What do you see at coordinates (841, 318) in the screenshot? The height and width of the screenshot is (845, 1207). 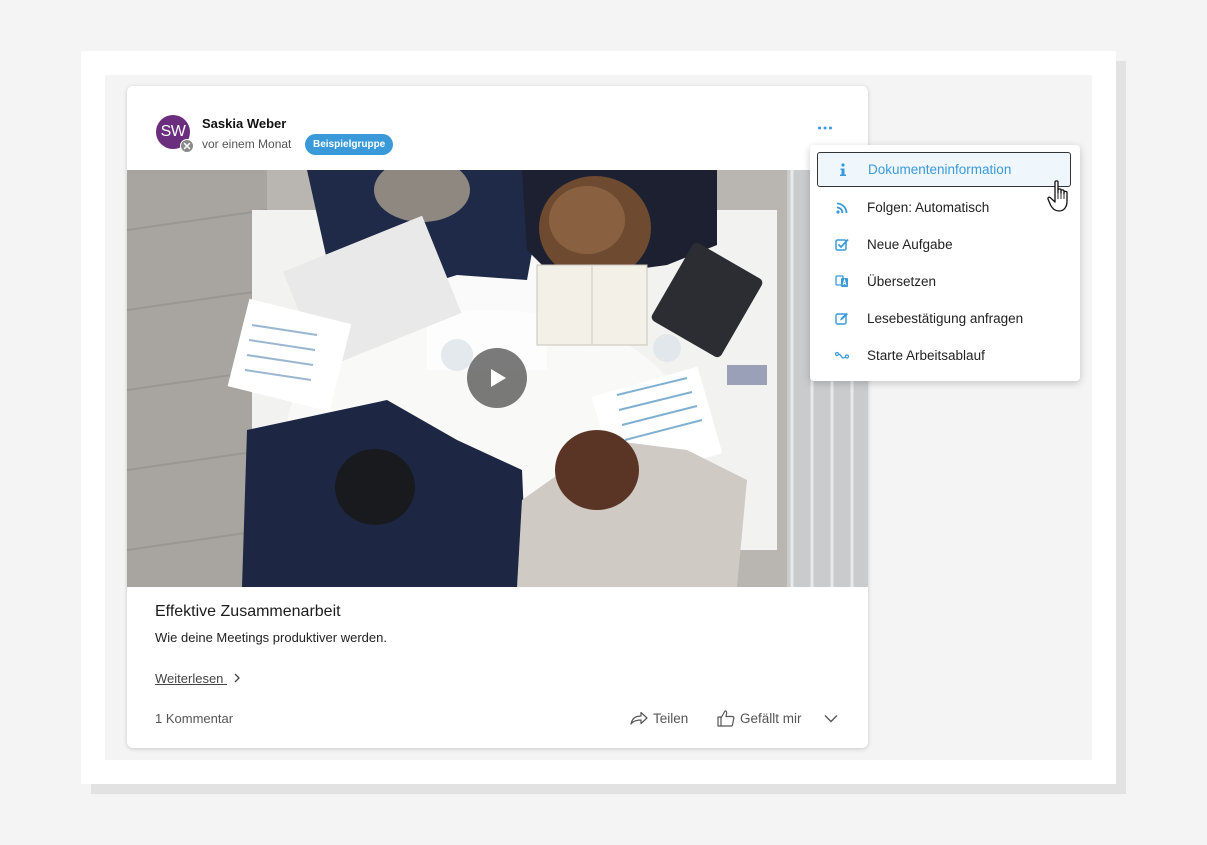 I see `edit-icon` at bounding box center [841, 318].